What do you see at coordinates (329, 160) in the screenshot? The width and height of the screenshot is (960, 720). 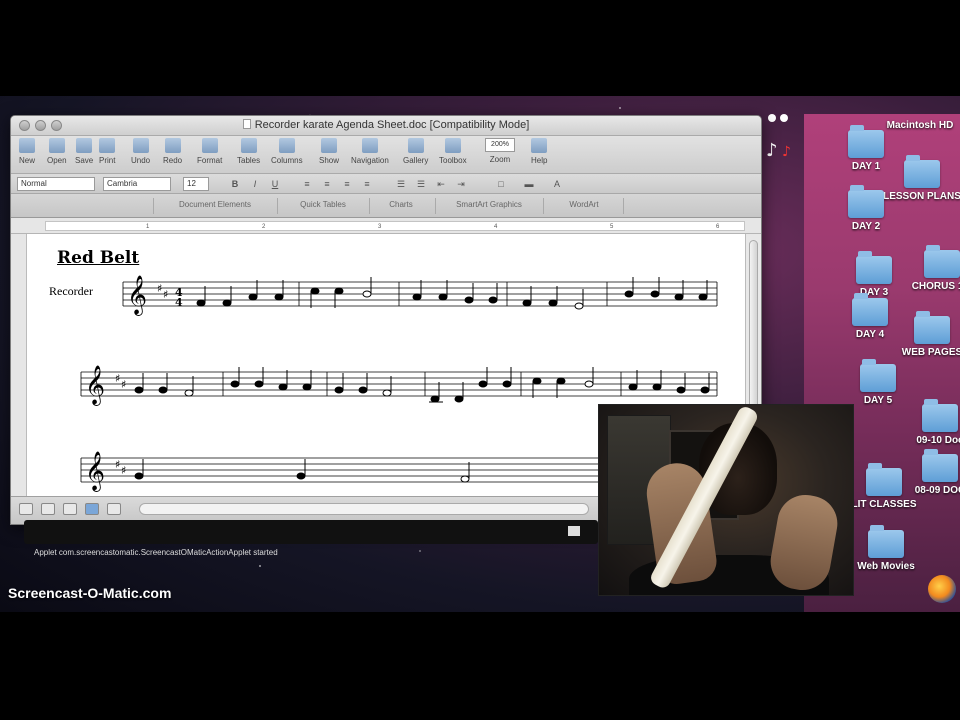 I see `toolbar-label: Show` at bounding box center [329, 160].